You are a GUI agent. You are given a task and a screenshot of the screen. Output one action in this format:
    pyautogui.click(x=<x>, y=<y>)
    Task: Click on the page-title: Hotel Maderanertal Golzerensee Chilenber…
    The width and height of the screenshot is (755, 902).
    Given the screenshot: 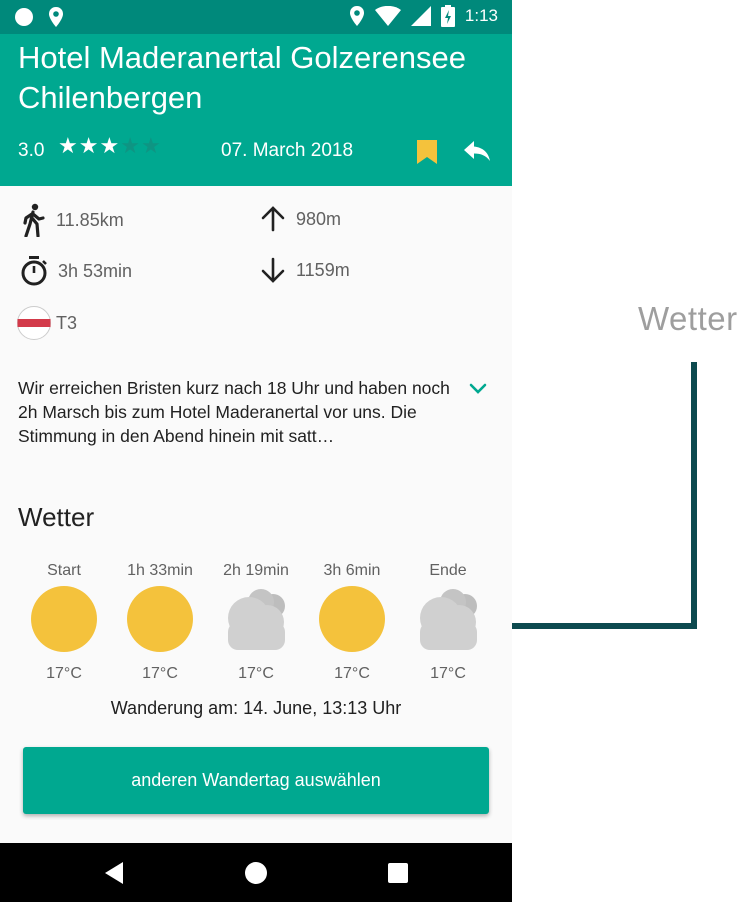 What is the action you would take?
    pyautogui.click(x=242, y=77)
    